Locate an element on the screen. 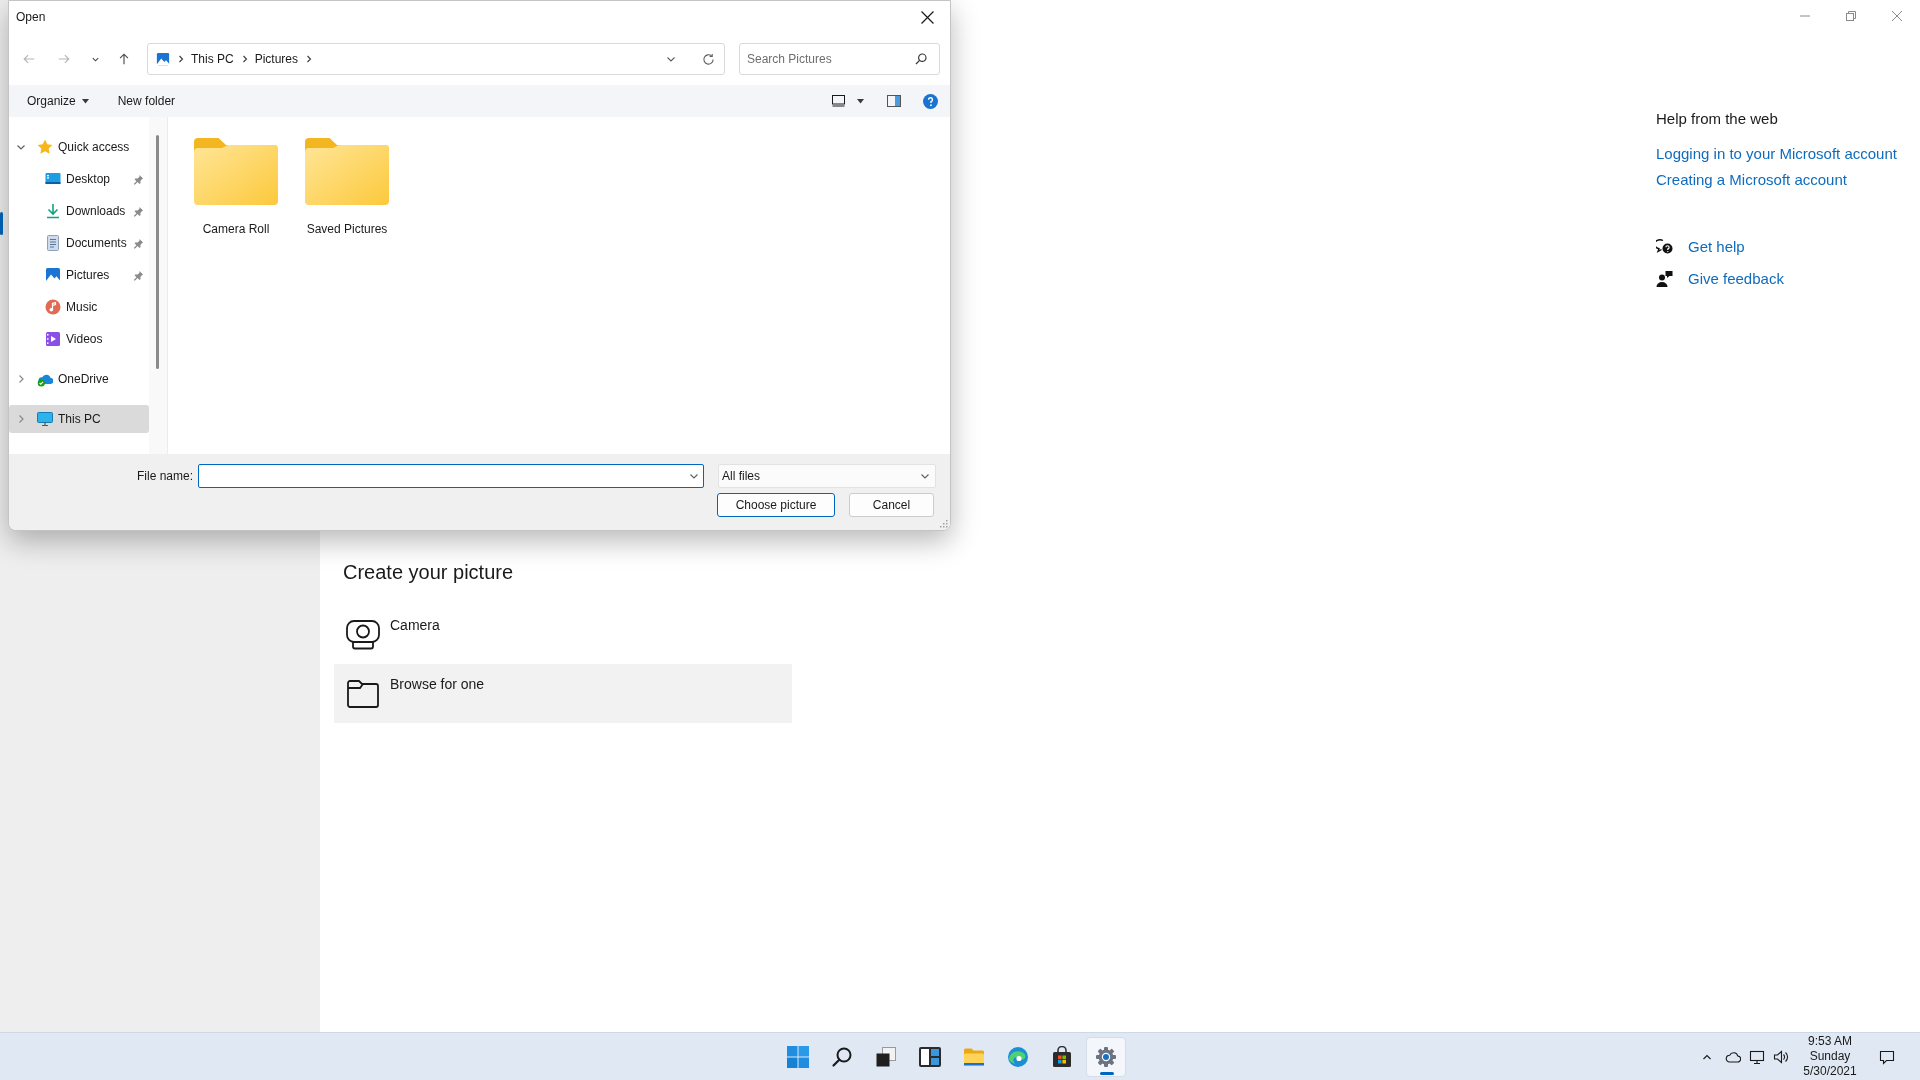 Image resolution: width=1920 pixels, height=1080 pixels. folder-item: Camera Roll is located at coordinates (236, 187).